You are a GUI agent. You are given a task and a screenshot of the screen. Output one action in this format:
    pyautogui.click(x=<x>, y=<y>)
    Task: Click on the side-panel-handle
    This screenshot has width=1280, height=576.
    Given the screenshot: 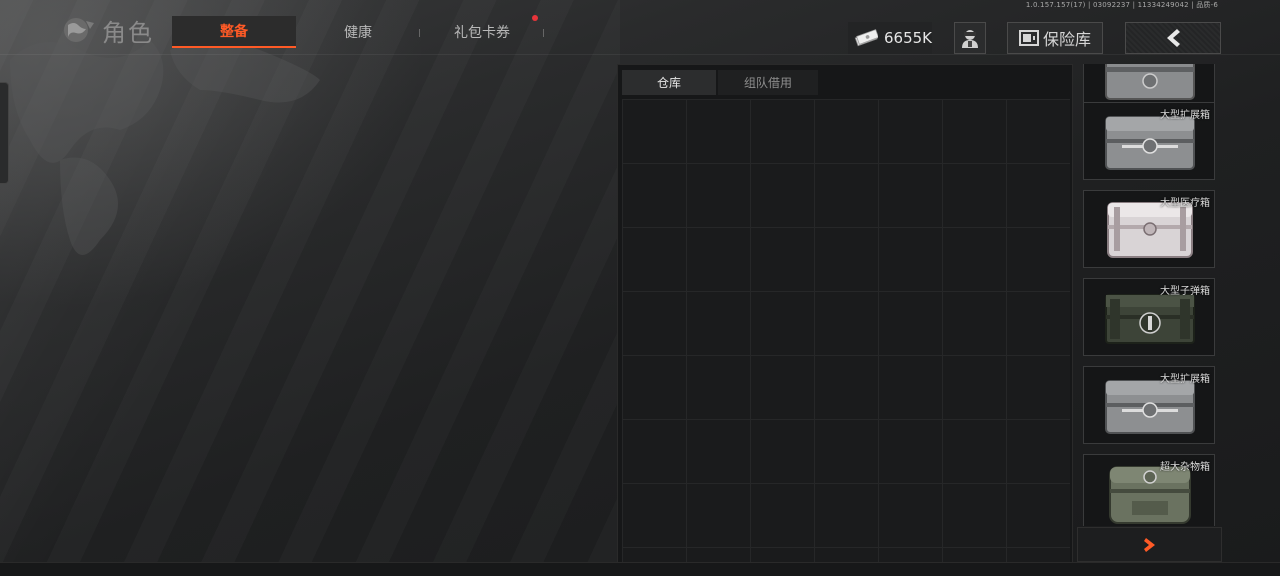 What is the action you would take?
    pyautogui.click(x=4, y=133)
    